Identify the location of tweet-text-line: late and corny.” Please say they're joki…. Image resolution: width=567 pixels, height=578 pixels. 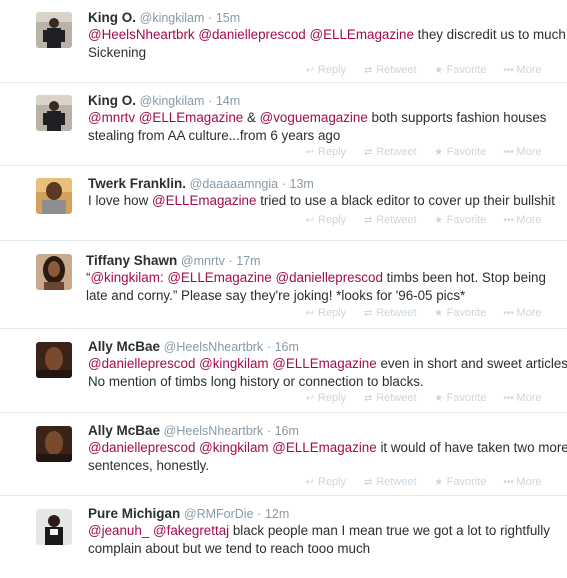
(276, 295).